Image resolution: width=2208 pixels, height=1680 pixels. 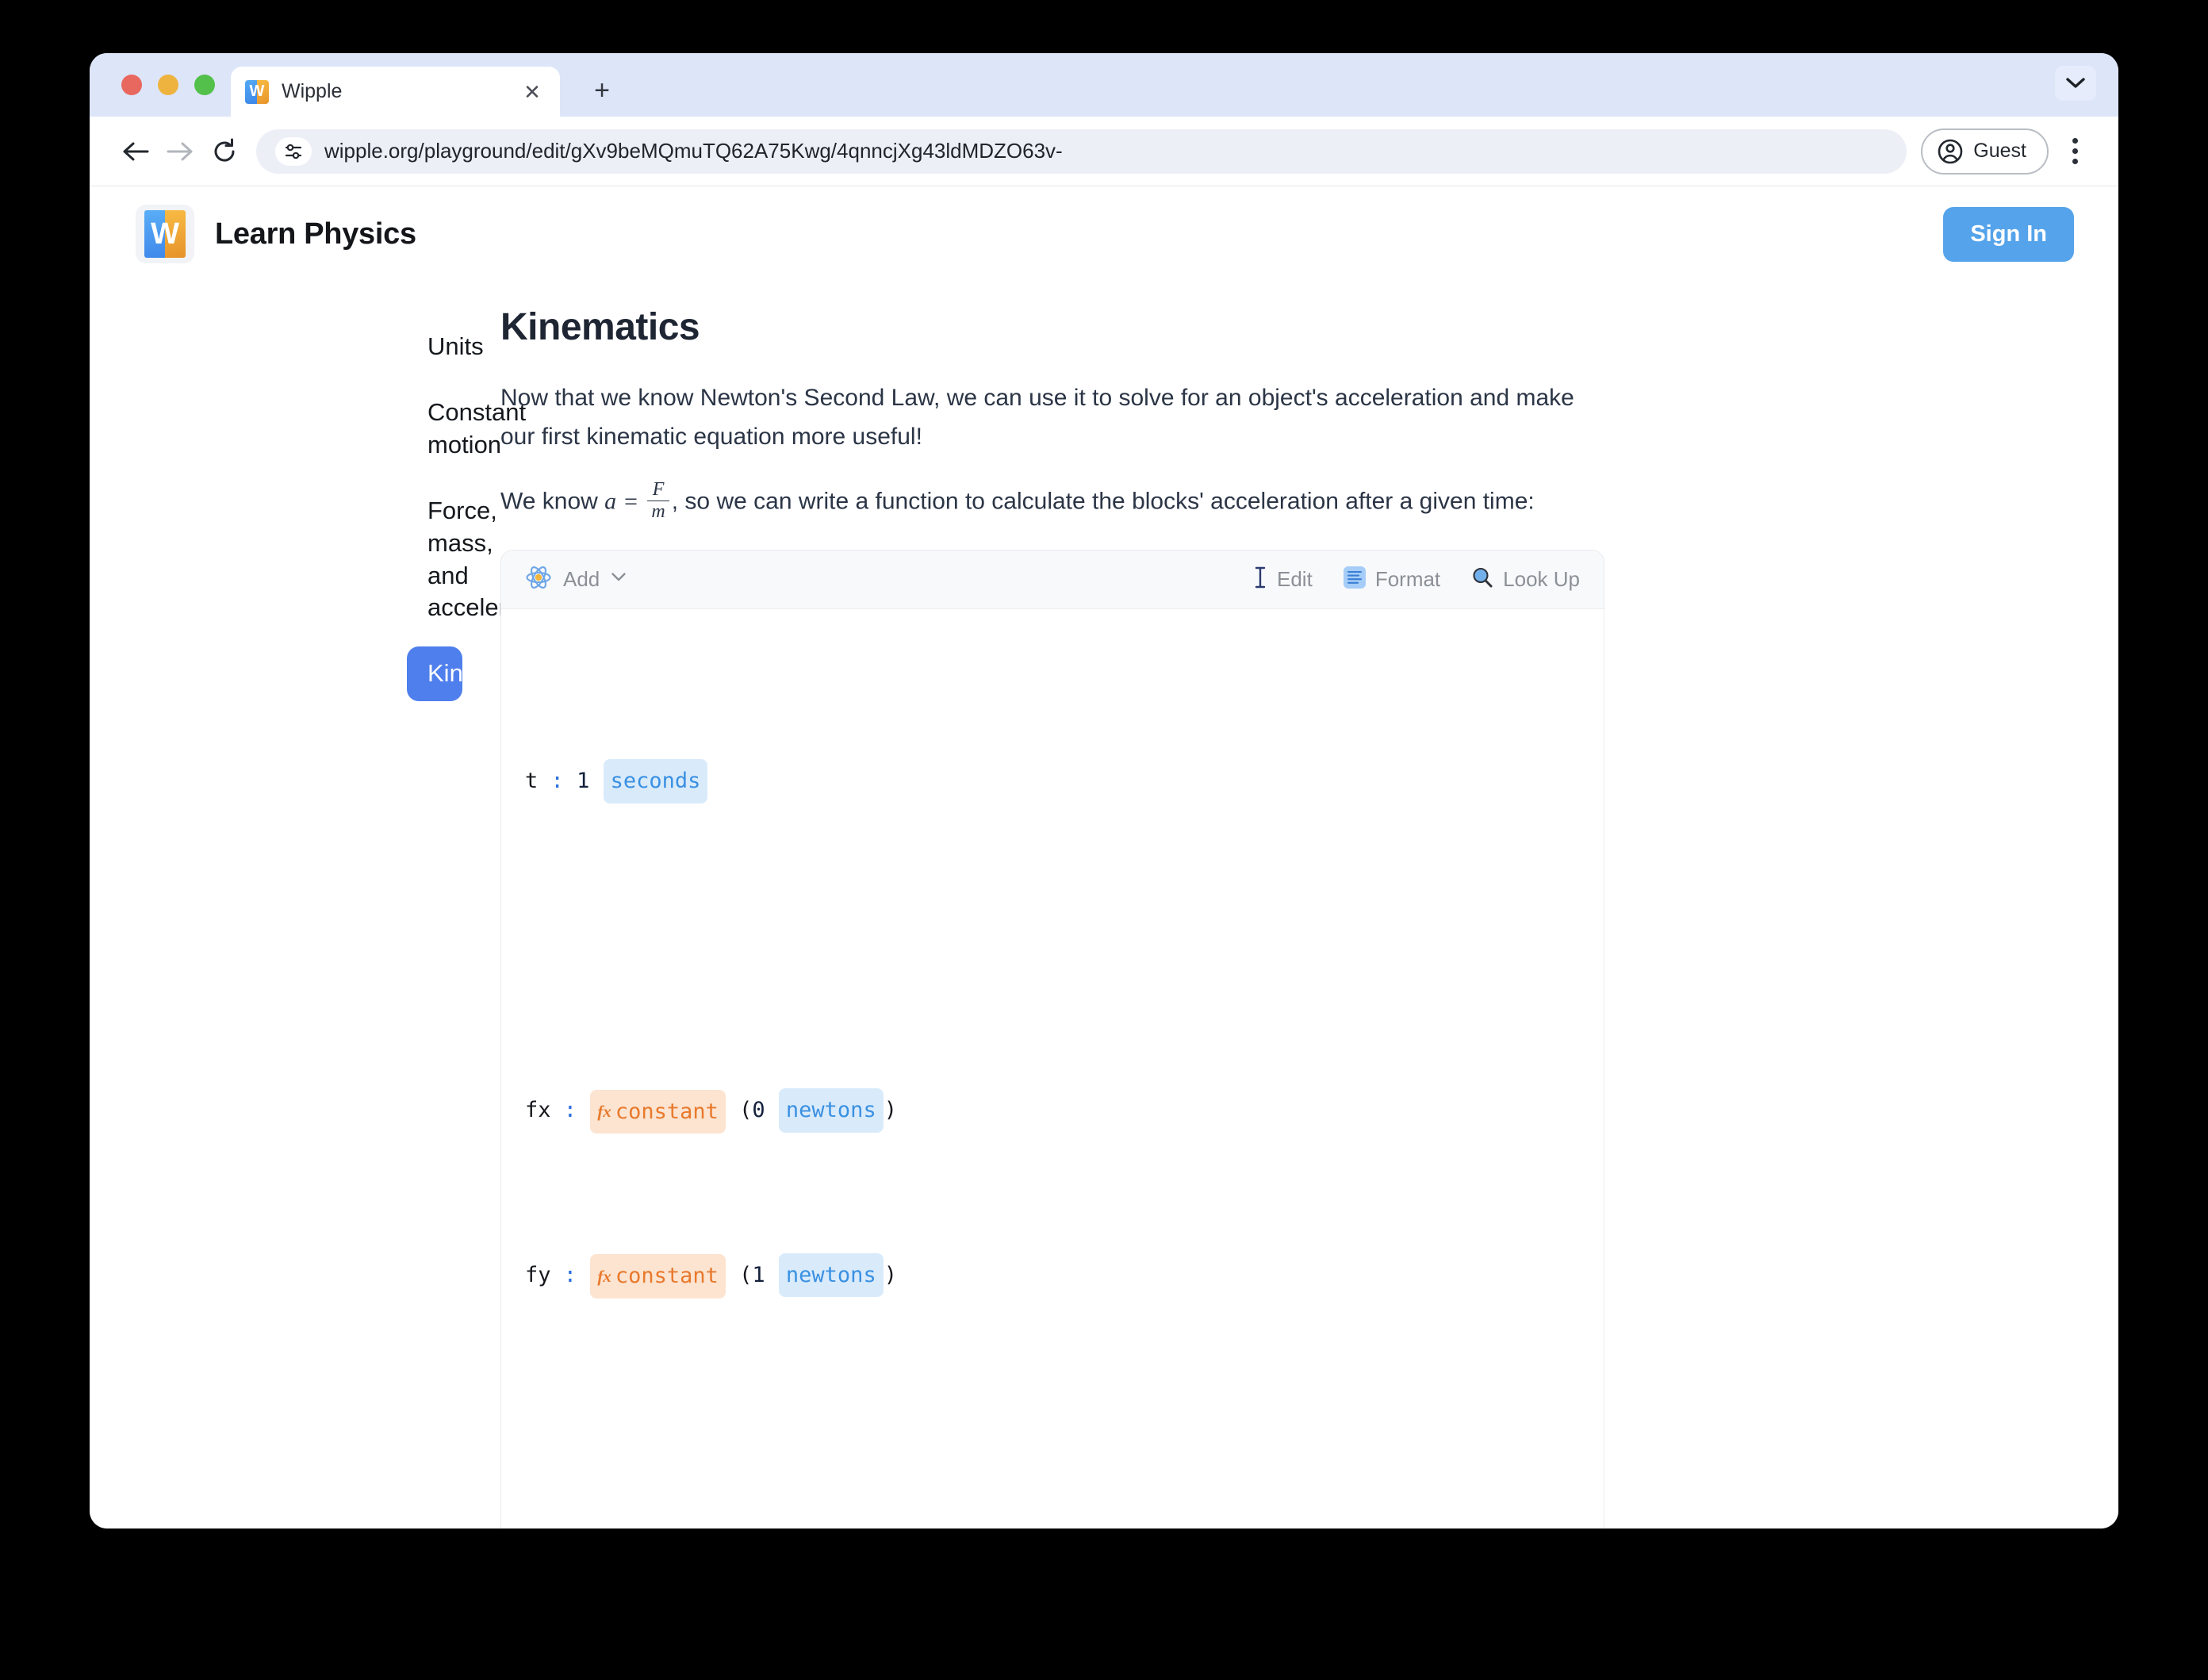 What do you see at coordinates (1355, 579) in the screenshot?
I see `format-lines-icon` at bounding box center [1355, 579].